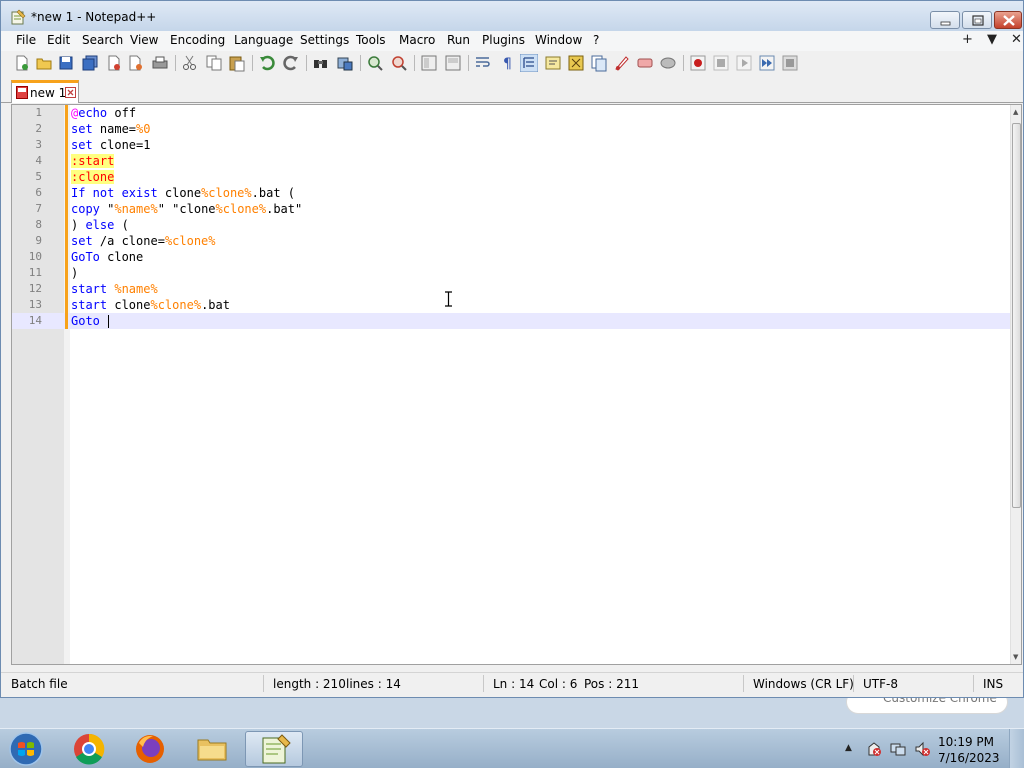 The width and height of the screenshot is (1024, 768). I want to click on folder-workspace-icon, so click(622, 63).